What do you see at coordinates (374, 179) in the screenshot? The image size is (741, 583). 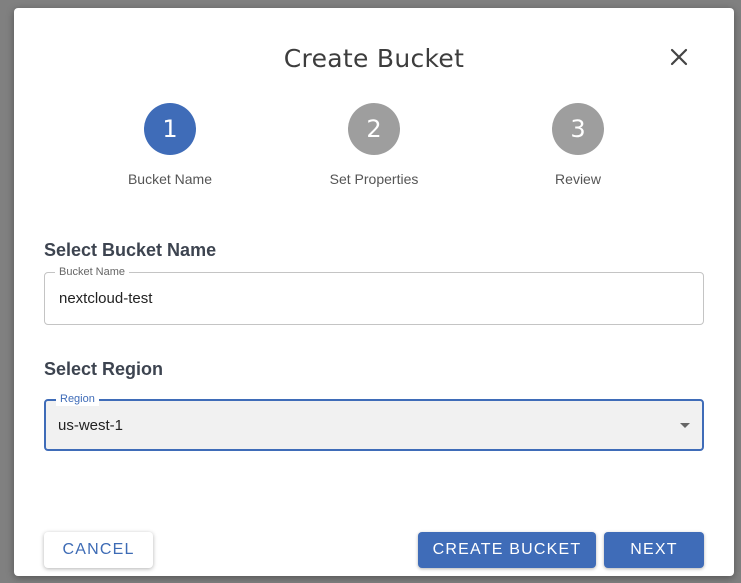 I see `step-2-label: Set Properties` at bounding box center [374, 179].